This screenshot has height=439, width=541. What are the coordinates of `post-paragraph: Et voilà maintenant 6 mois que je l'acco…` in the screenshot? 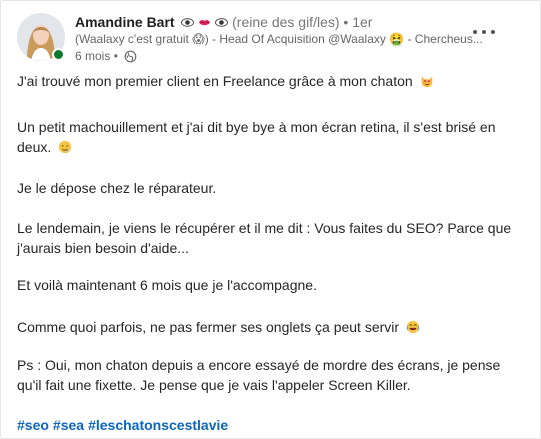 It's located at (269, 285).